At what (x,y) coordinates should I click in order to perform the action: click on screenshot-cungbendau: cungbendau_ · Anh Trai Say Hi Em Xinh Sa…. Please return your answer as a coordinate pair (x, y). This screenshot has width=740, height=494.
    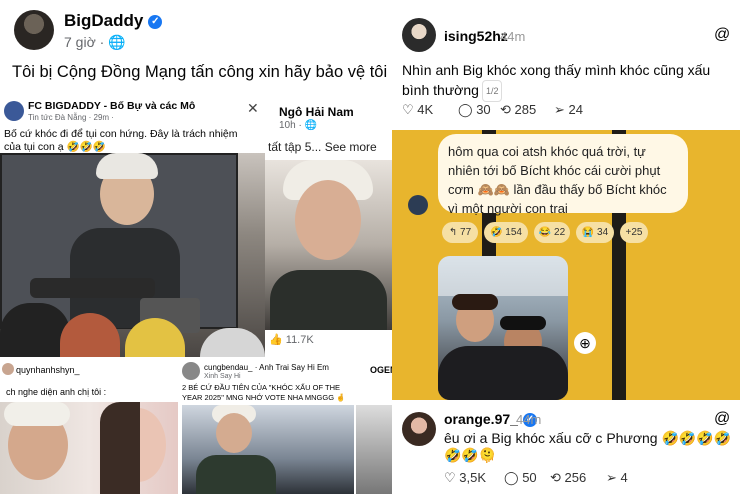
    Looking at the image, I should click on (267, 425).